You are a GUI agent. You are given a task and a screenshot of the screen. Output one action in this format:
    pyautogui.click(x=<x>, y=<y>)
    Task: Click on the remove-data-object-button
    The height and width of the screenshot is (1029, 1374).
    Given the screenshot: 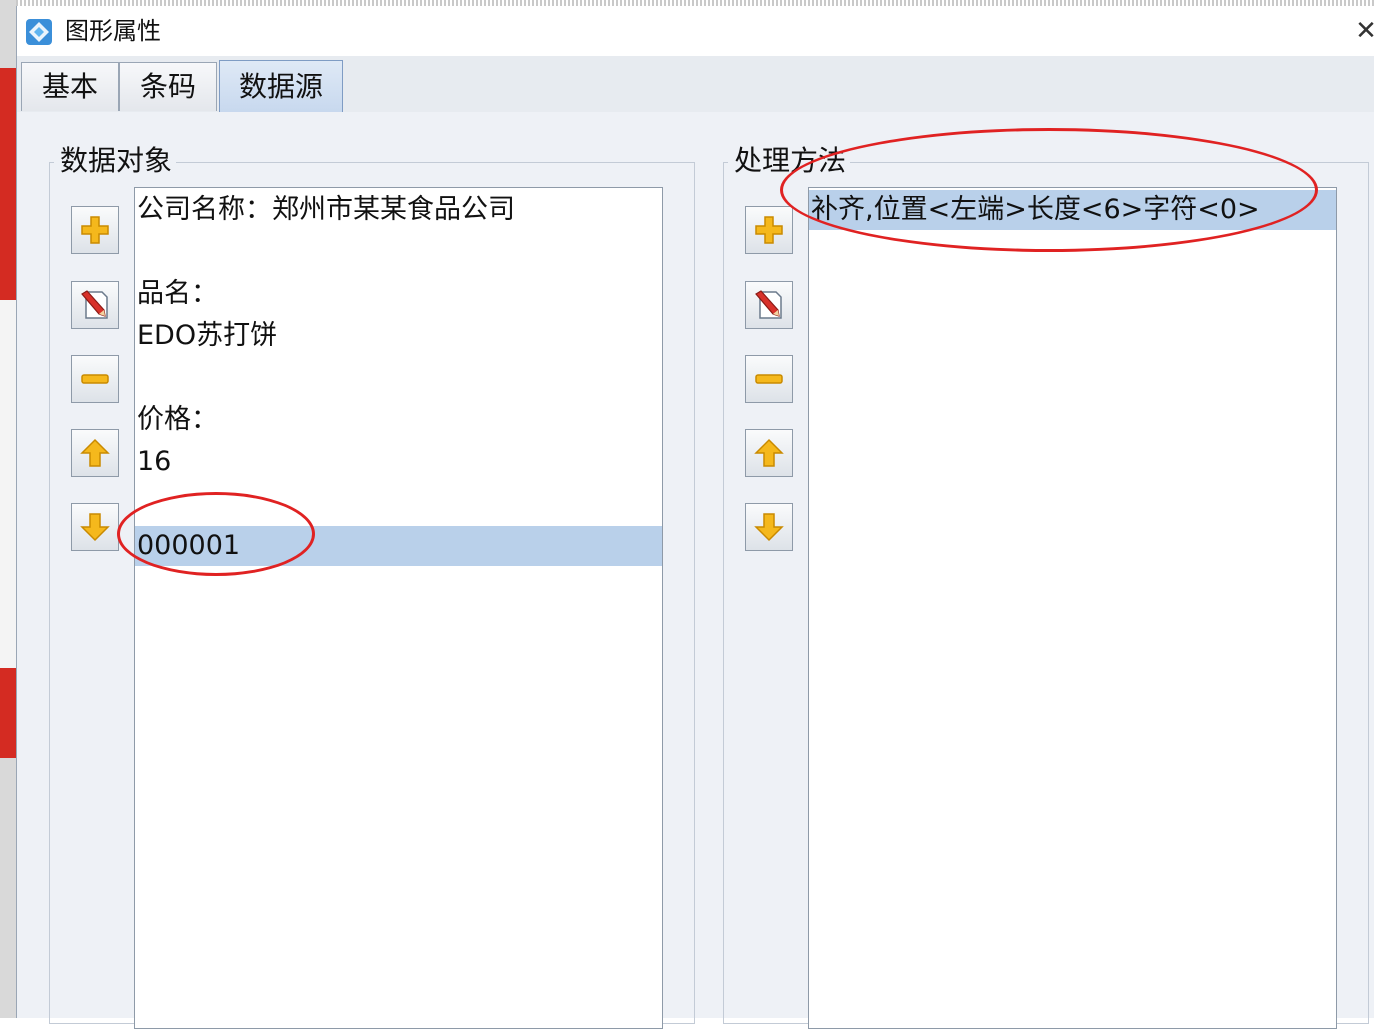 What is the action you would take?
    pyautogui.click(x=95, y=379)
    